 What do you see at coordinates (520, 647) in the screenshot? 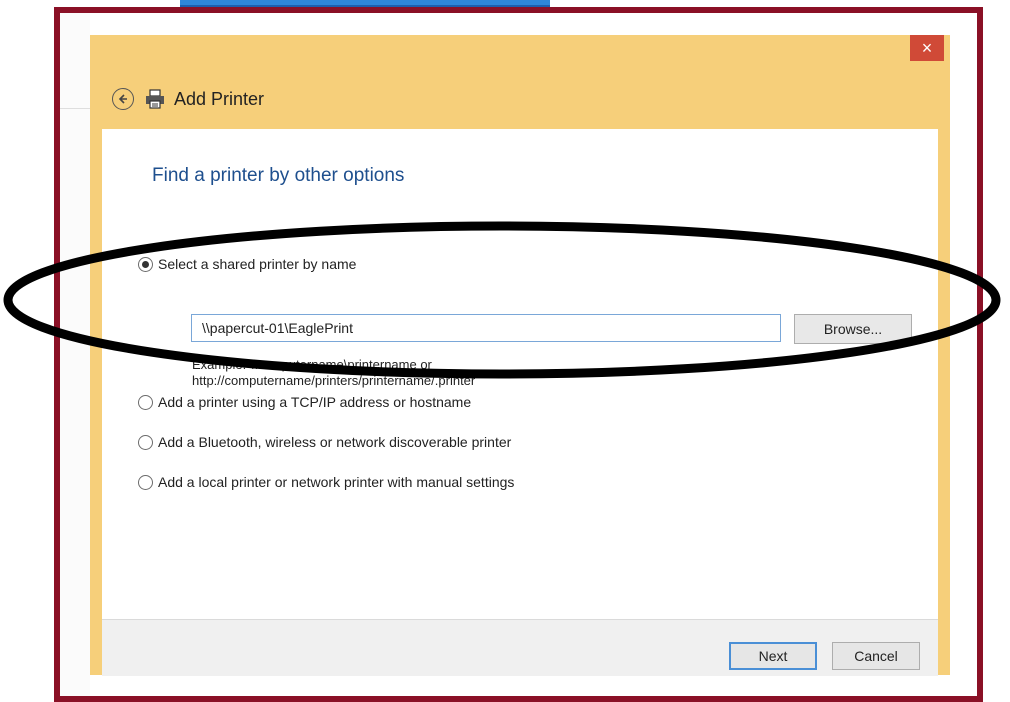
I see `dialog-footer: Next Cancel` at bounding box center [520, 647].